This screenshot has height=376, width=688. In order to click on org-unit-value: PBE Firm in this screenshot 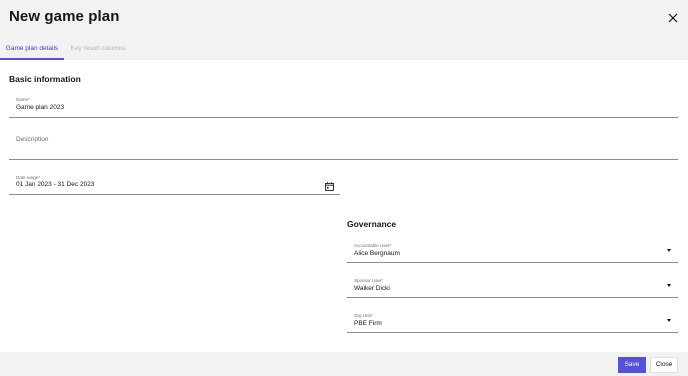, I will do `click(368, 323)`.